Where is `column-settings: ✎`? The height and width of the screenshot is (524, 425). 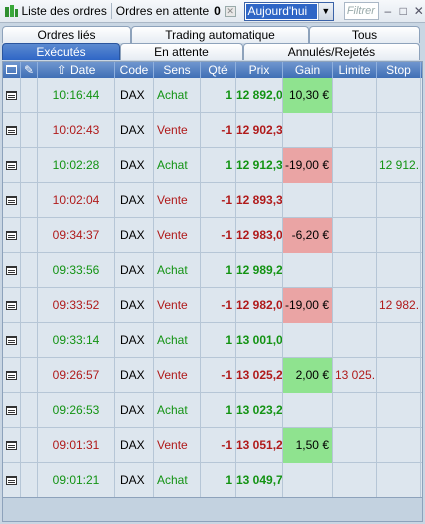 column-settings: ✎ is located at coordinates (29, 70).